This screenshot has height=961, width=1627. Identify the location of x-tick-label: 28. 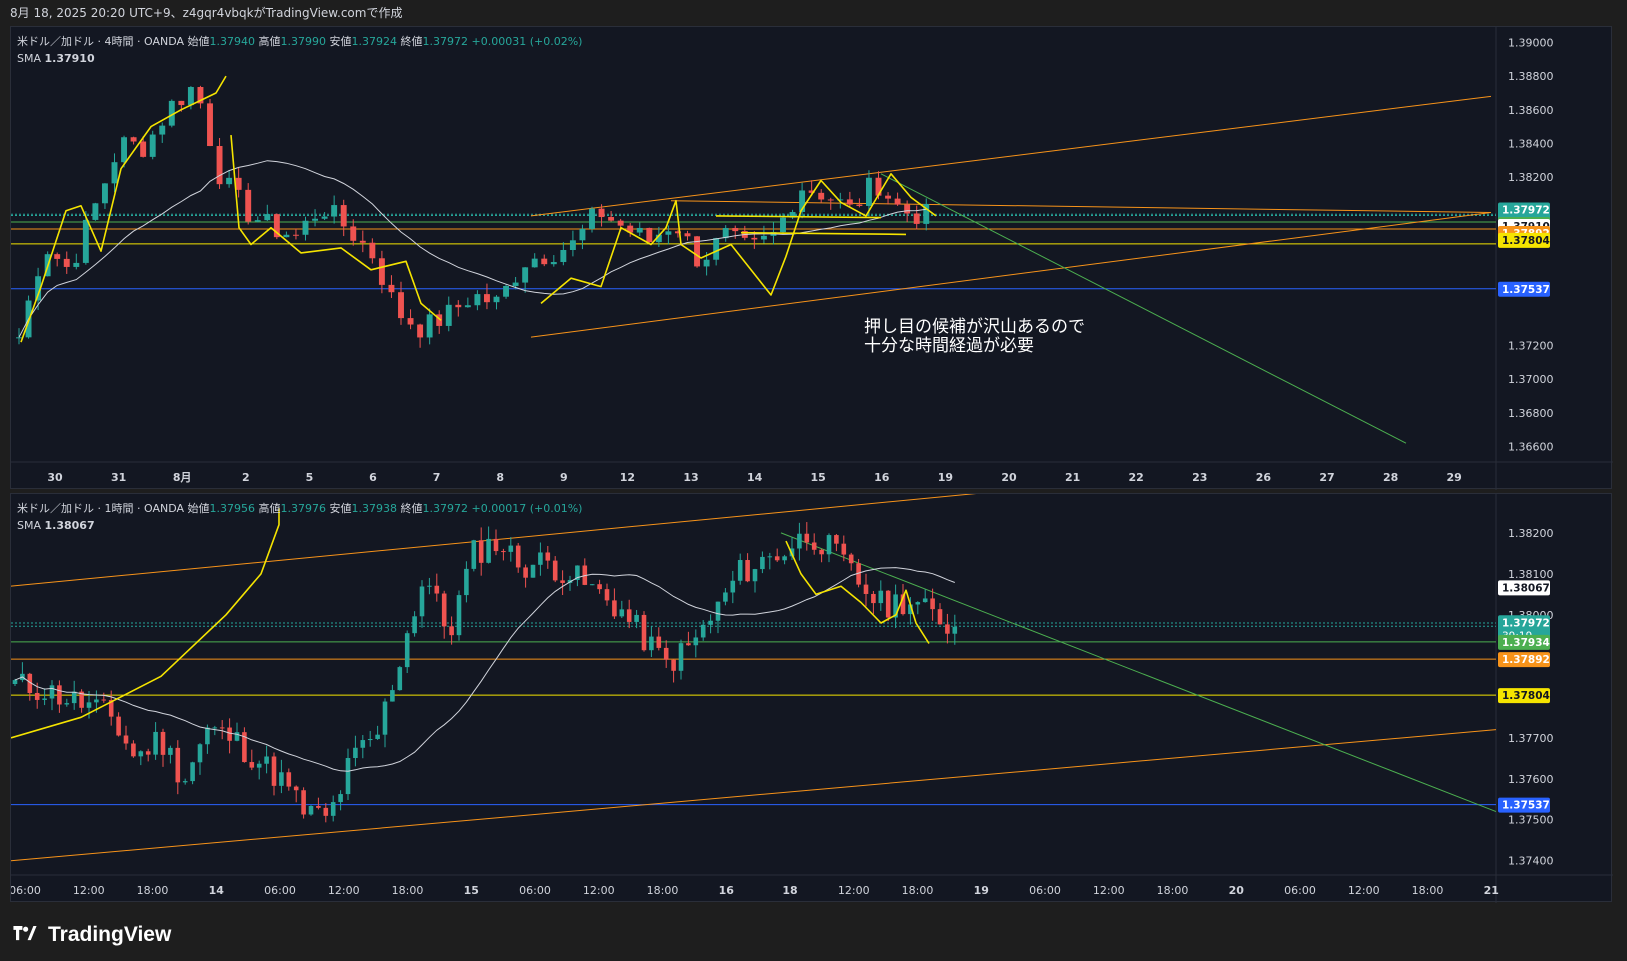
(1390, 477).